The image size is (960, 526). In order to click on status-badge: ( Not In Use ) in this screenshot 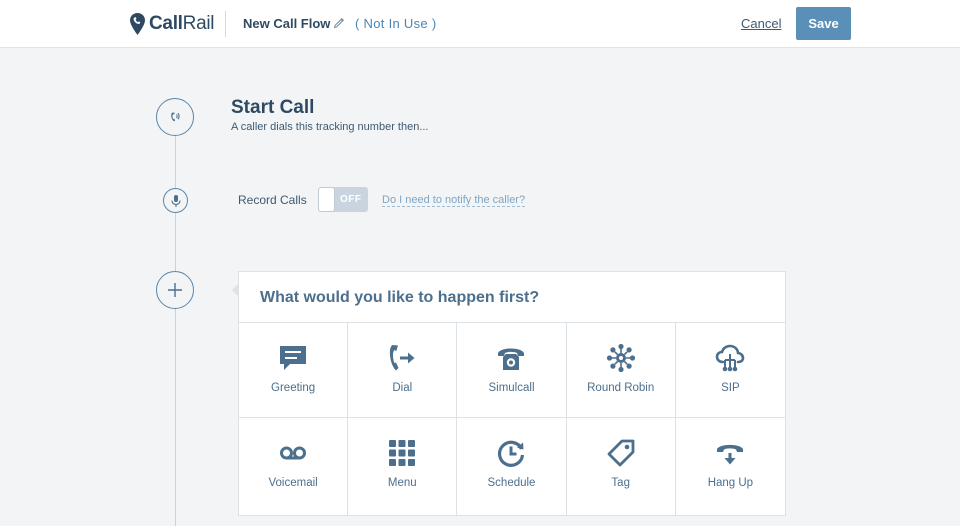, I will do `click(396, 23)`.